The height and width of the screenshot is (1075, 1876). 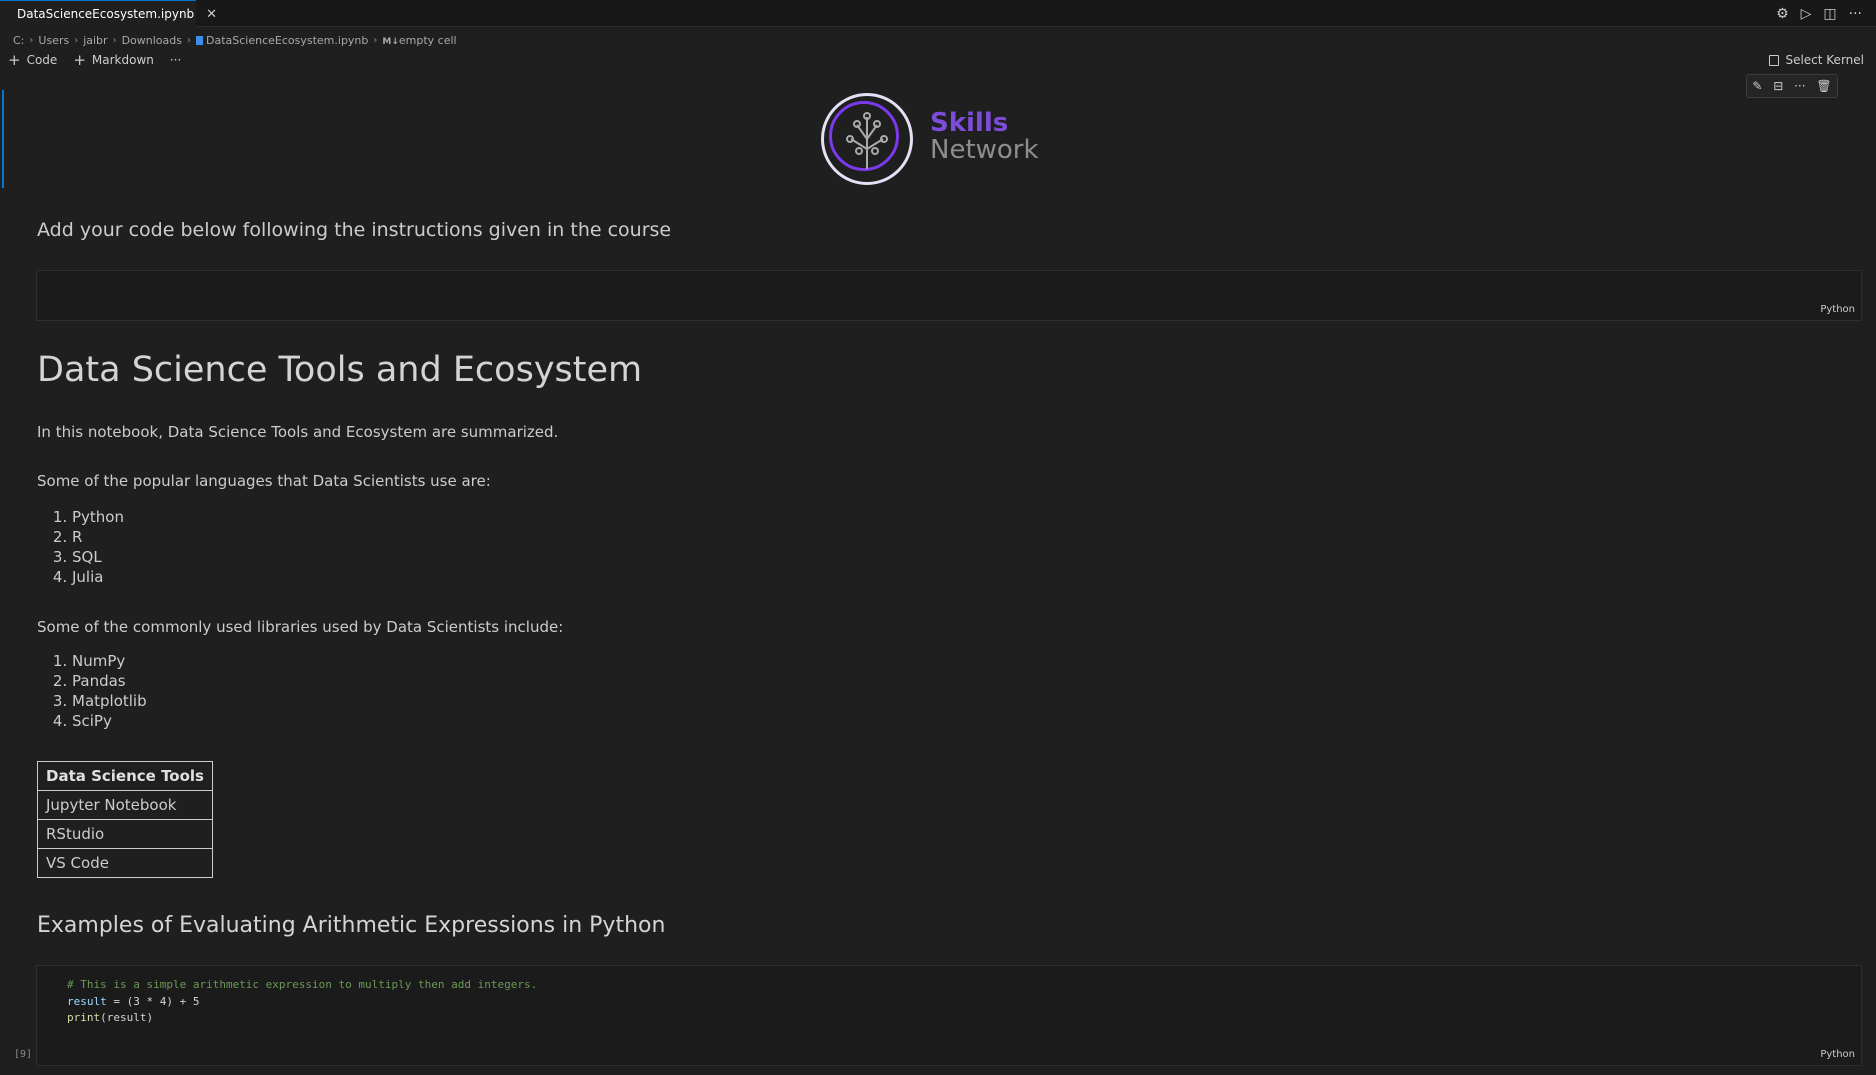 What do you see at coordinates (390, 41) in the screenshot?
I see `markdown-icon: M↓` at bounding box center [390, 41].